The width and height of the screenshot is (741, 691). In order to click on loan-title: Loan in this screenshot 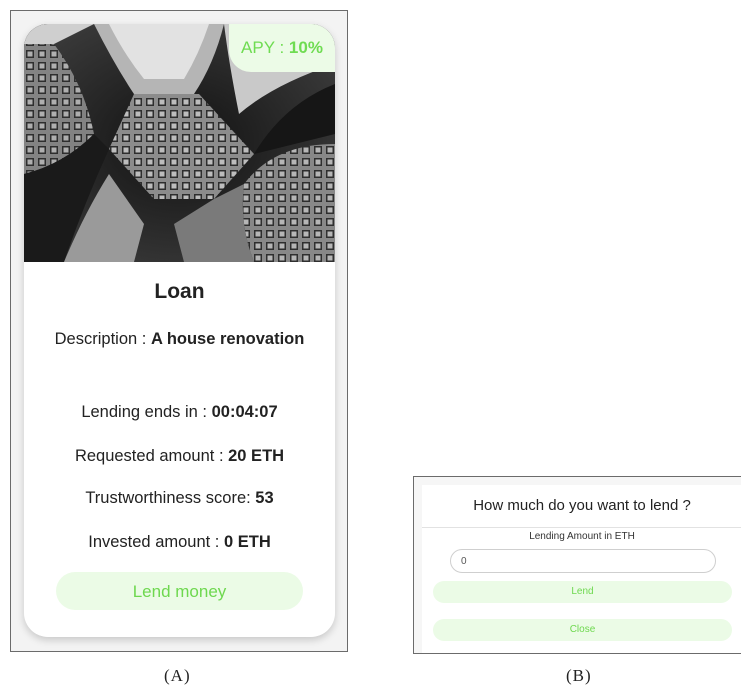, I will do `click(179, 291)`.